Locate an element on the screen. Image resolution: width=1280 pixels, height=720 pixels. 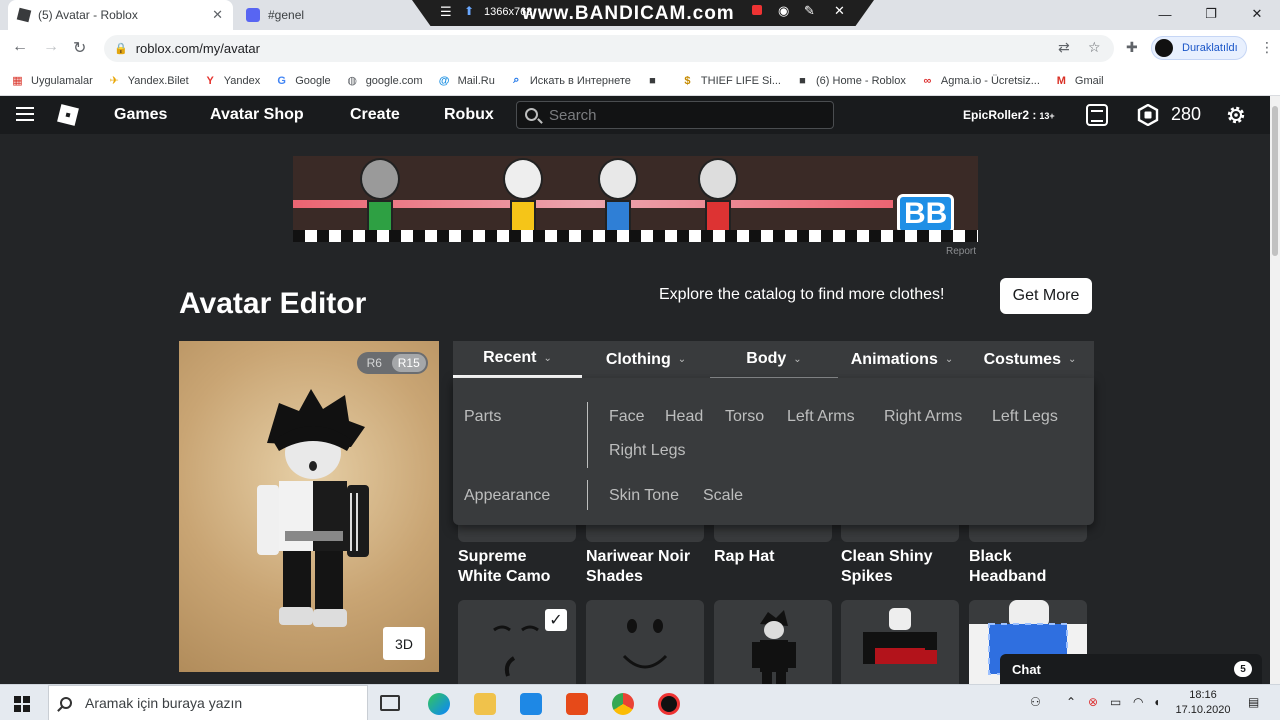
item-name: Black Headband is located at coordinates (1028, 567).